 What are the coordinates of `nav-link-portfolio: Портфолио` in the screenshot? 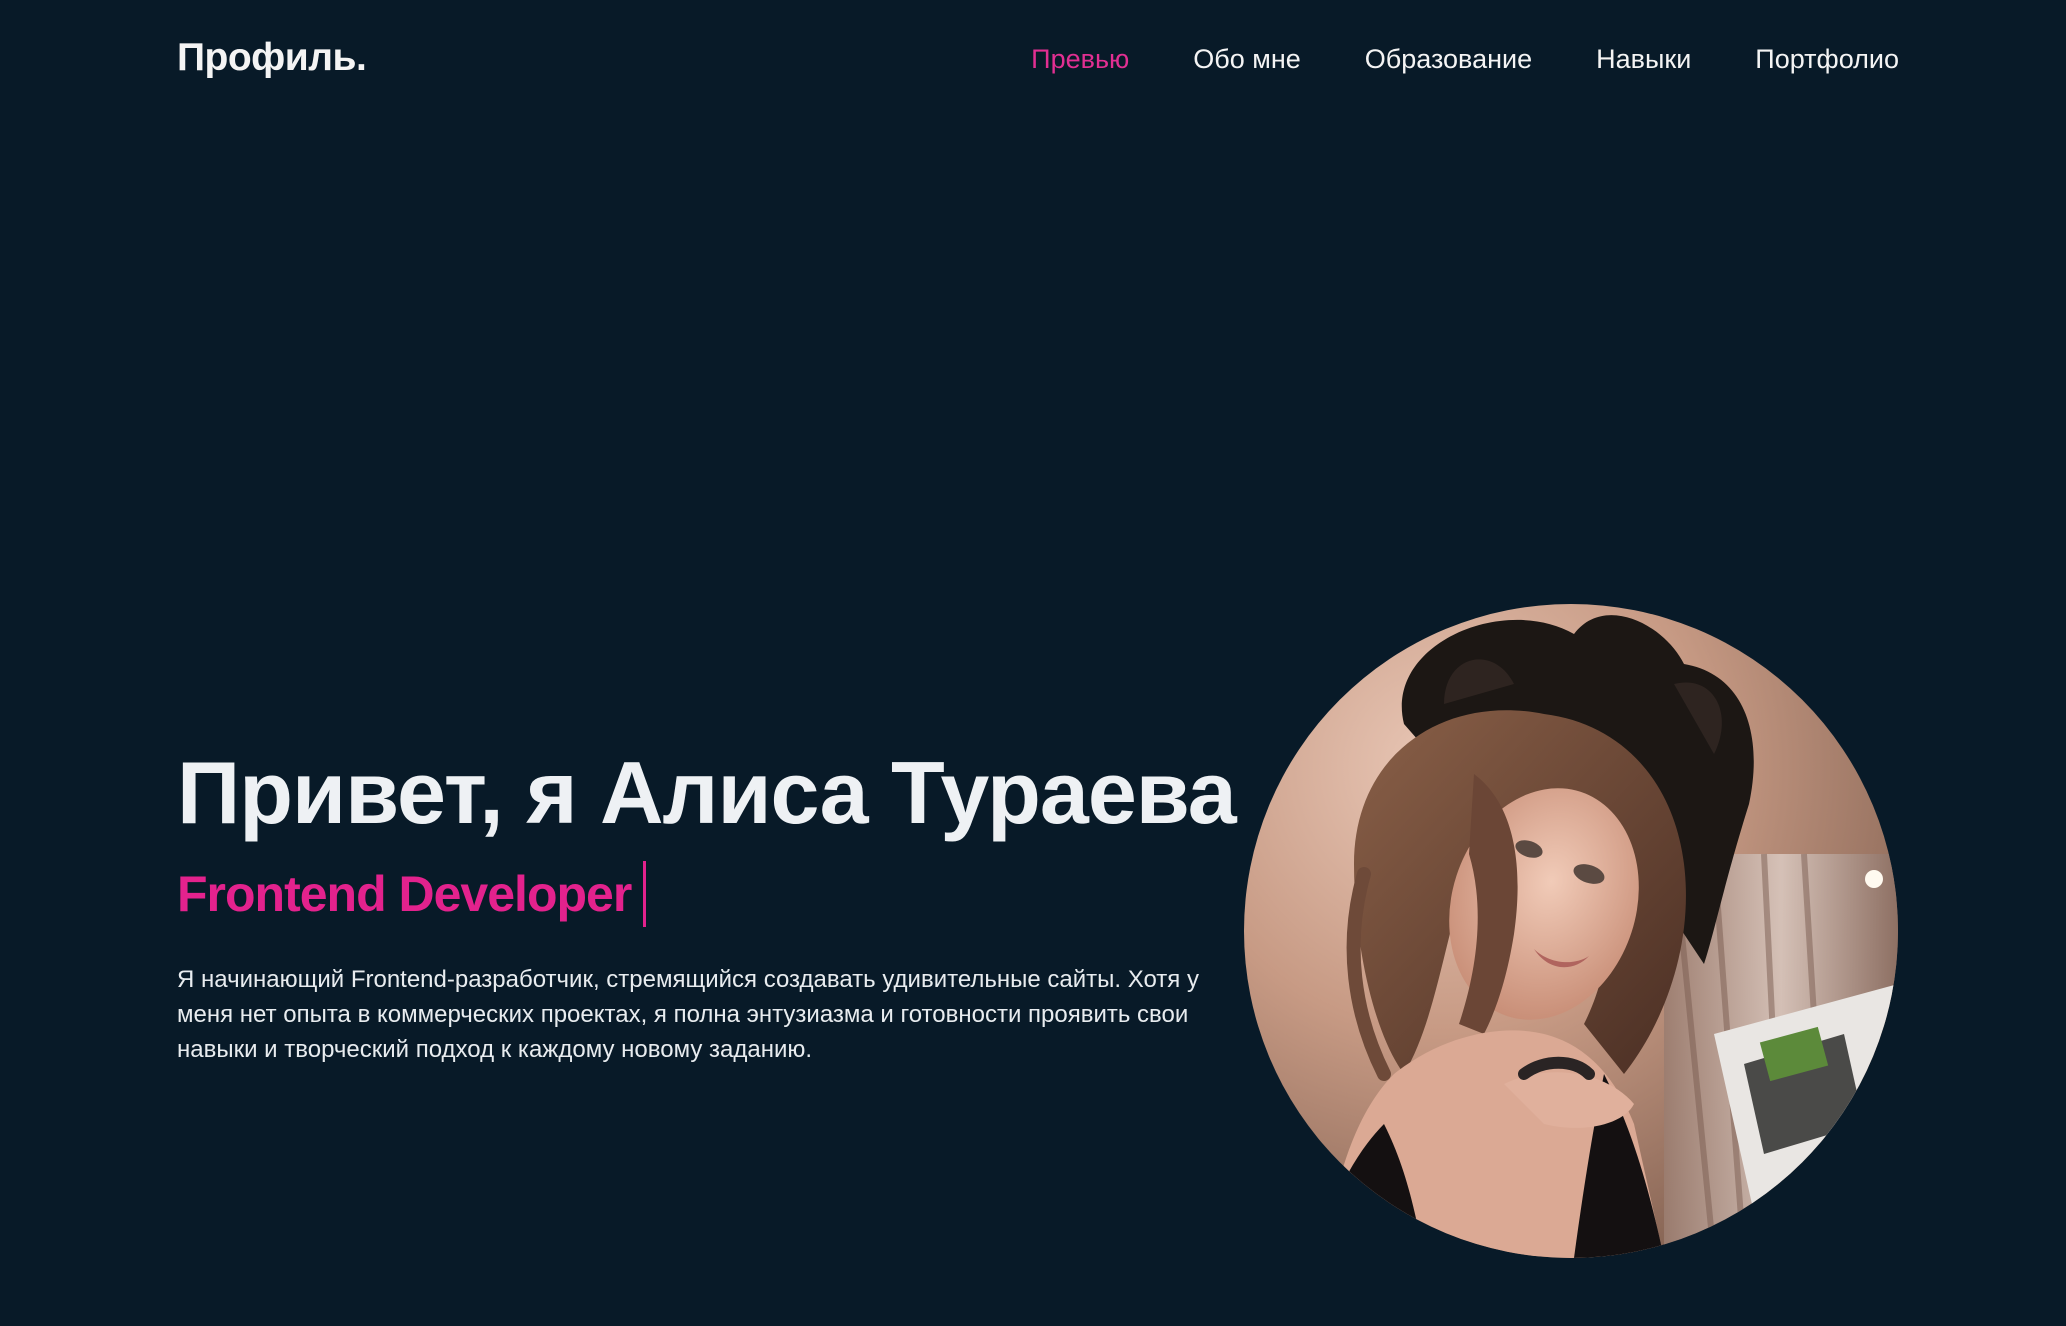 It's located at (1827, 59).